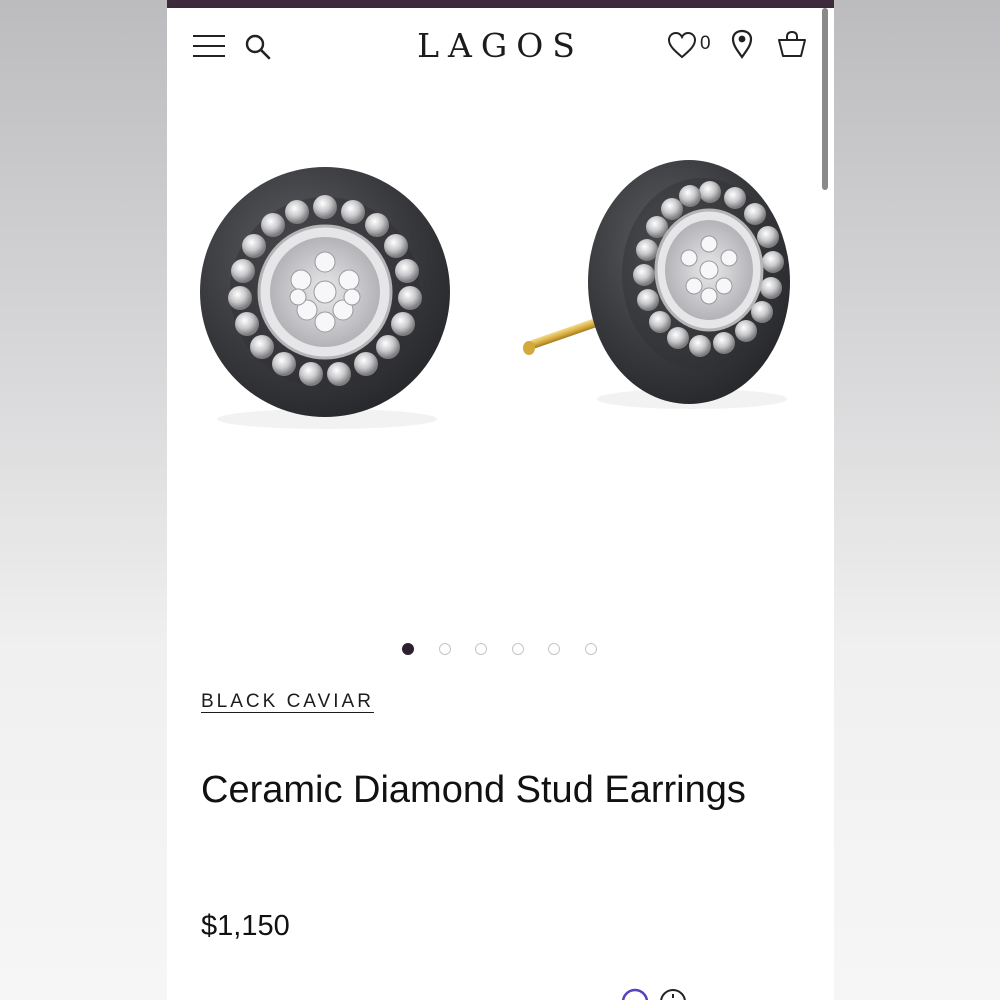 The width and height of the screenshot is (1000, 1000). What do you see at coordinates (500, 650) in the screenshot?
I see `carousel-dots` at bounding box center [500, 650].